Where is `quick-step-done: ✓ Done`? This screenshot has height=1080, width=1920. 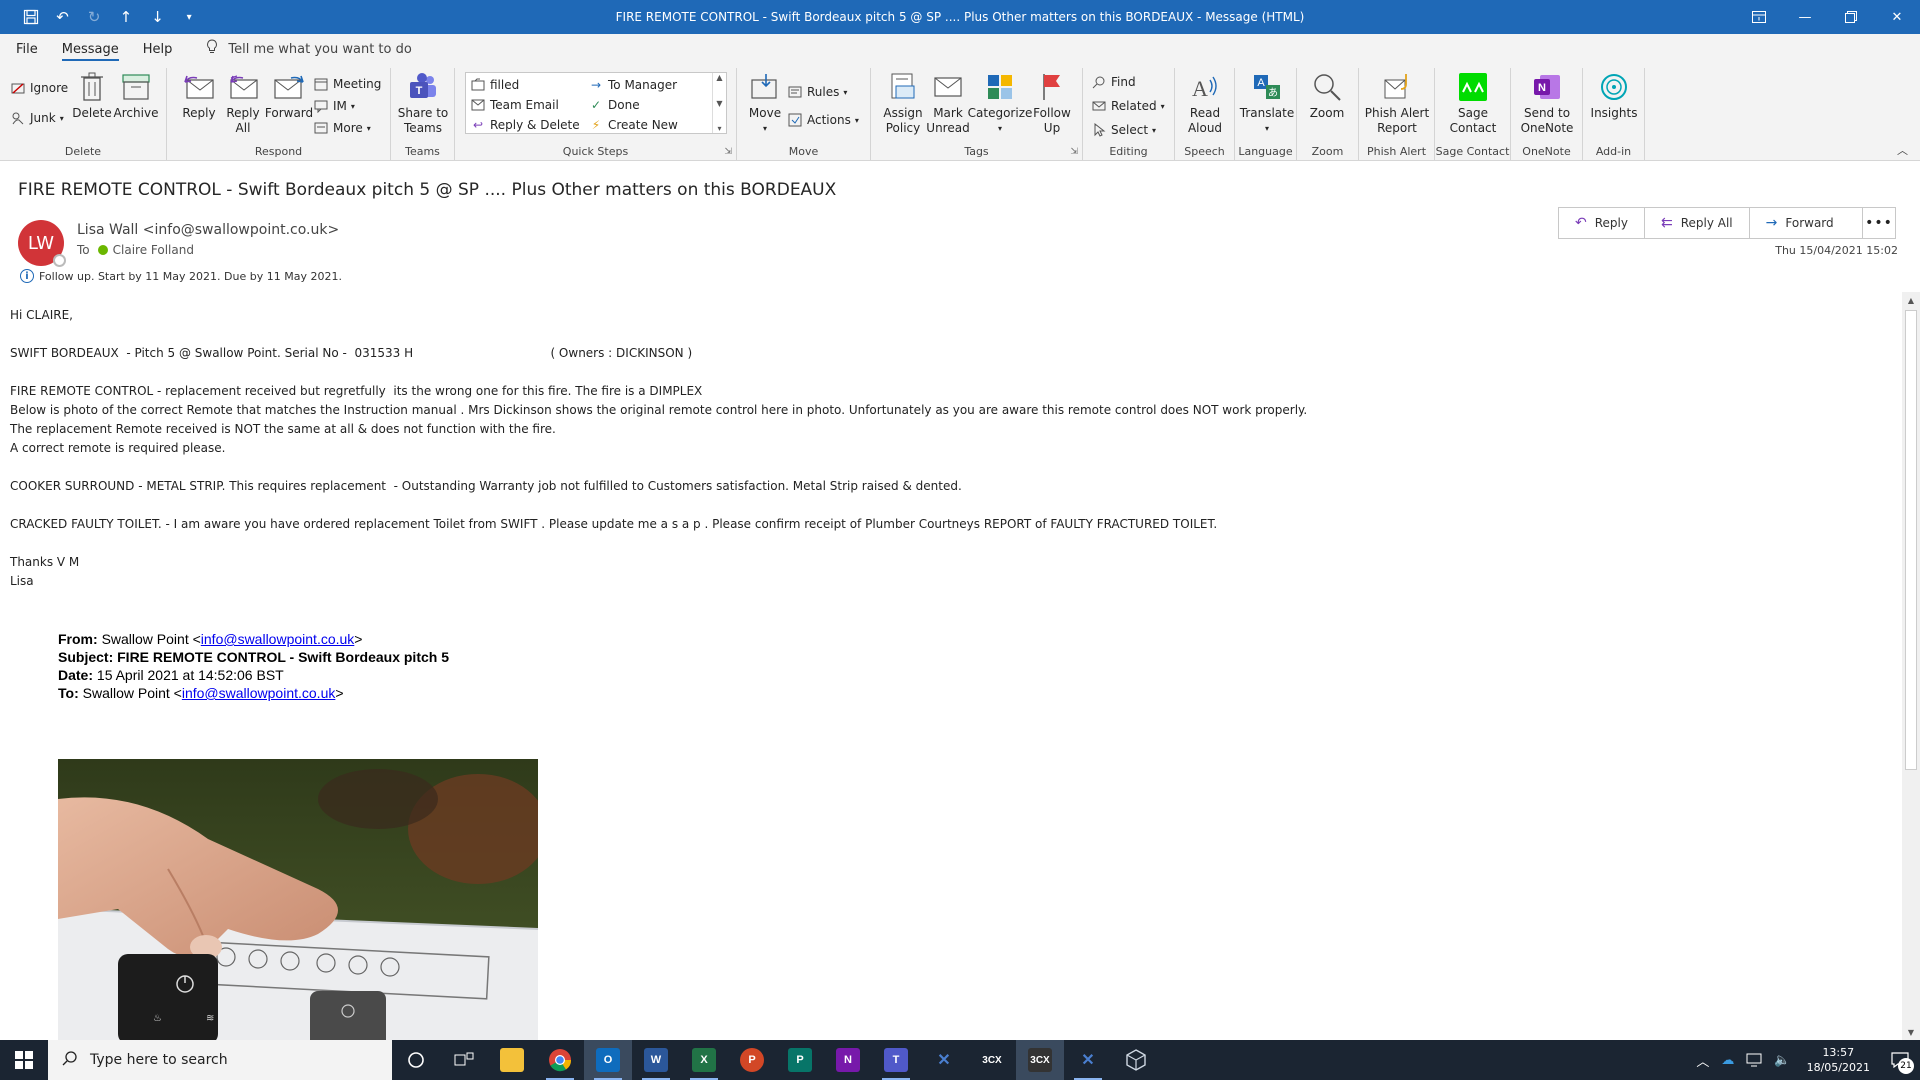 quick-step-done: ✓ Done is located at coordinates (614, 105).